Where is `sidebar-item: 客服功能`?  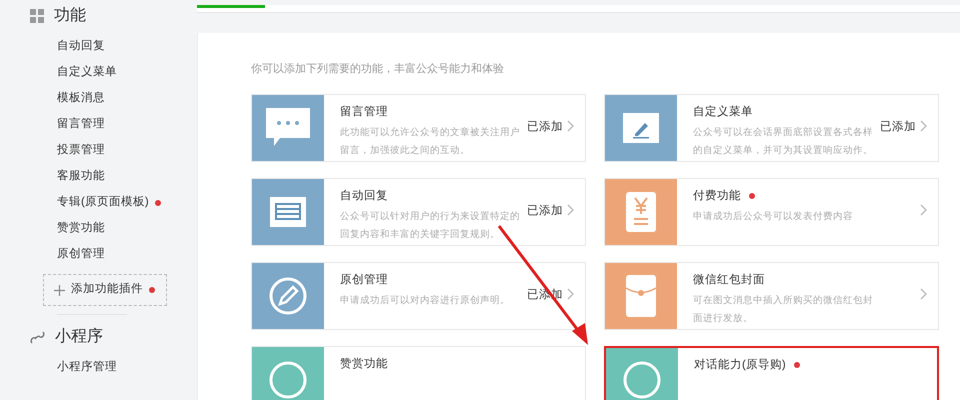 sidebar-item: 客服功能 is located at coordinates (81, 177).